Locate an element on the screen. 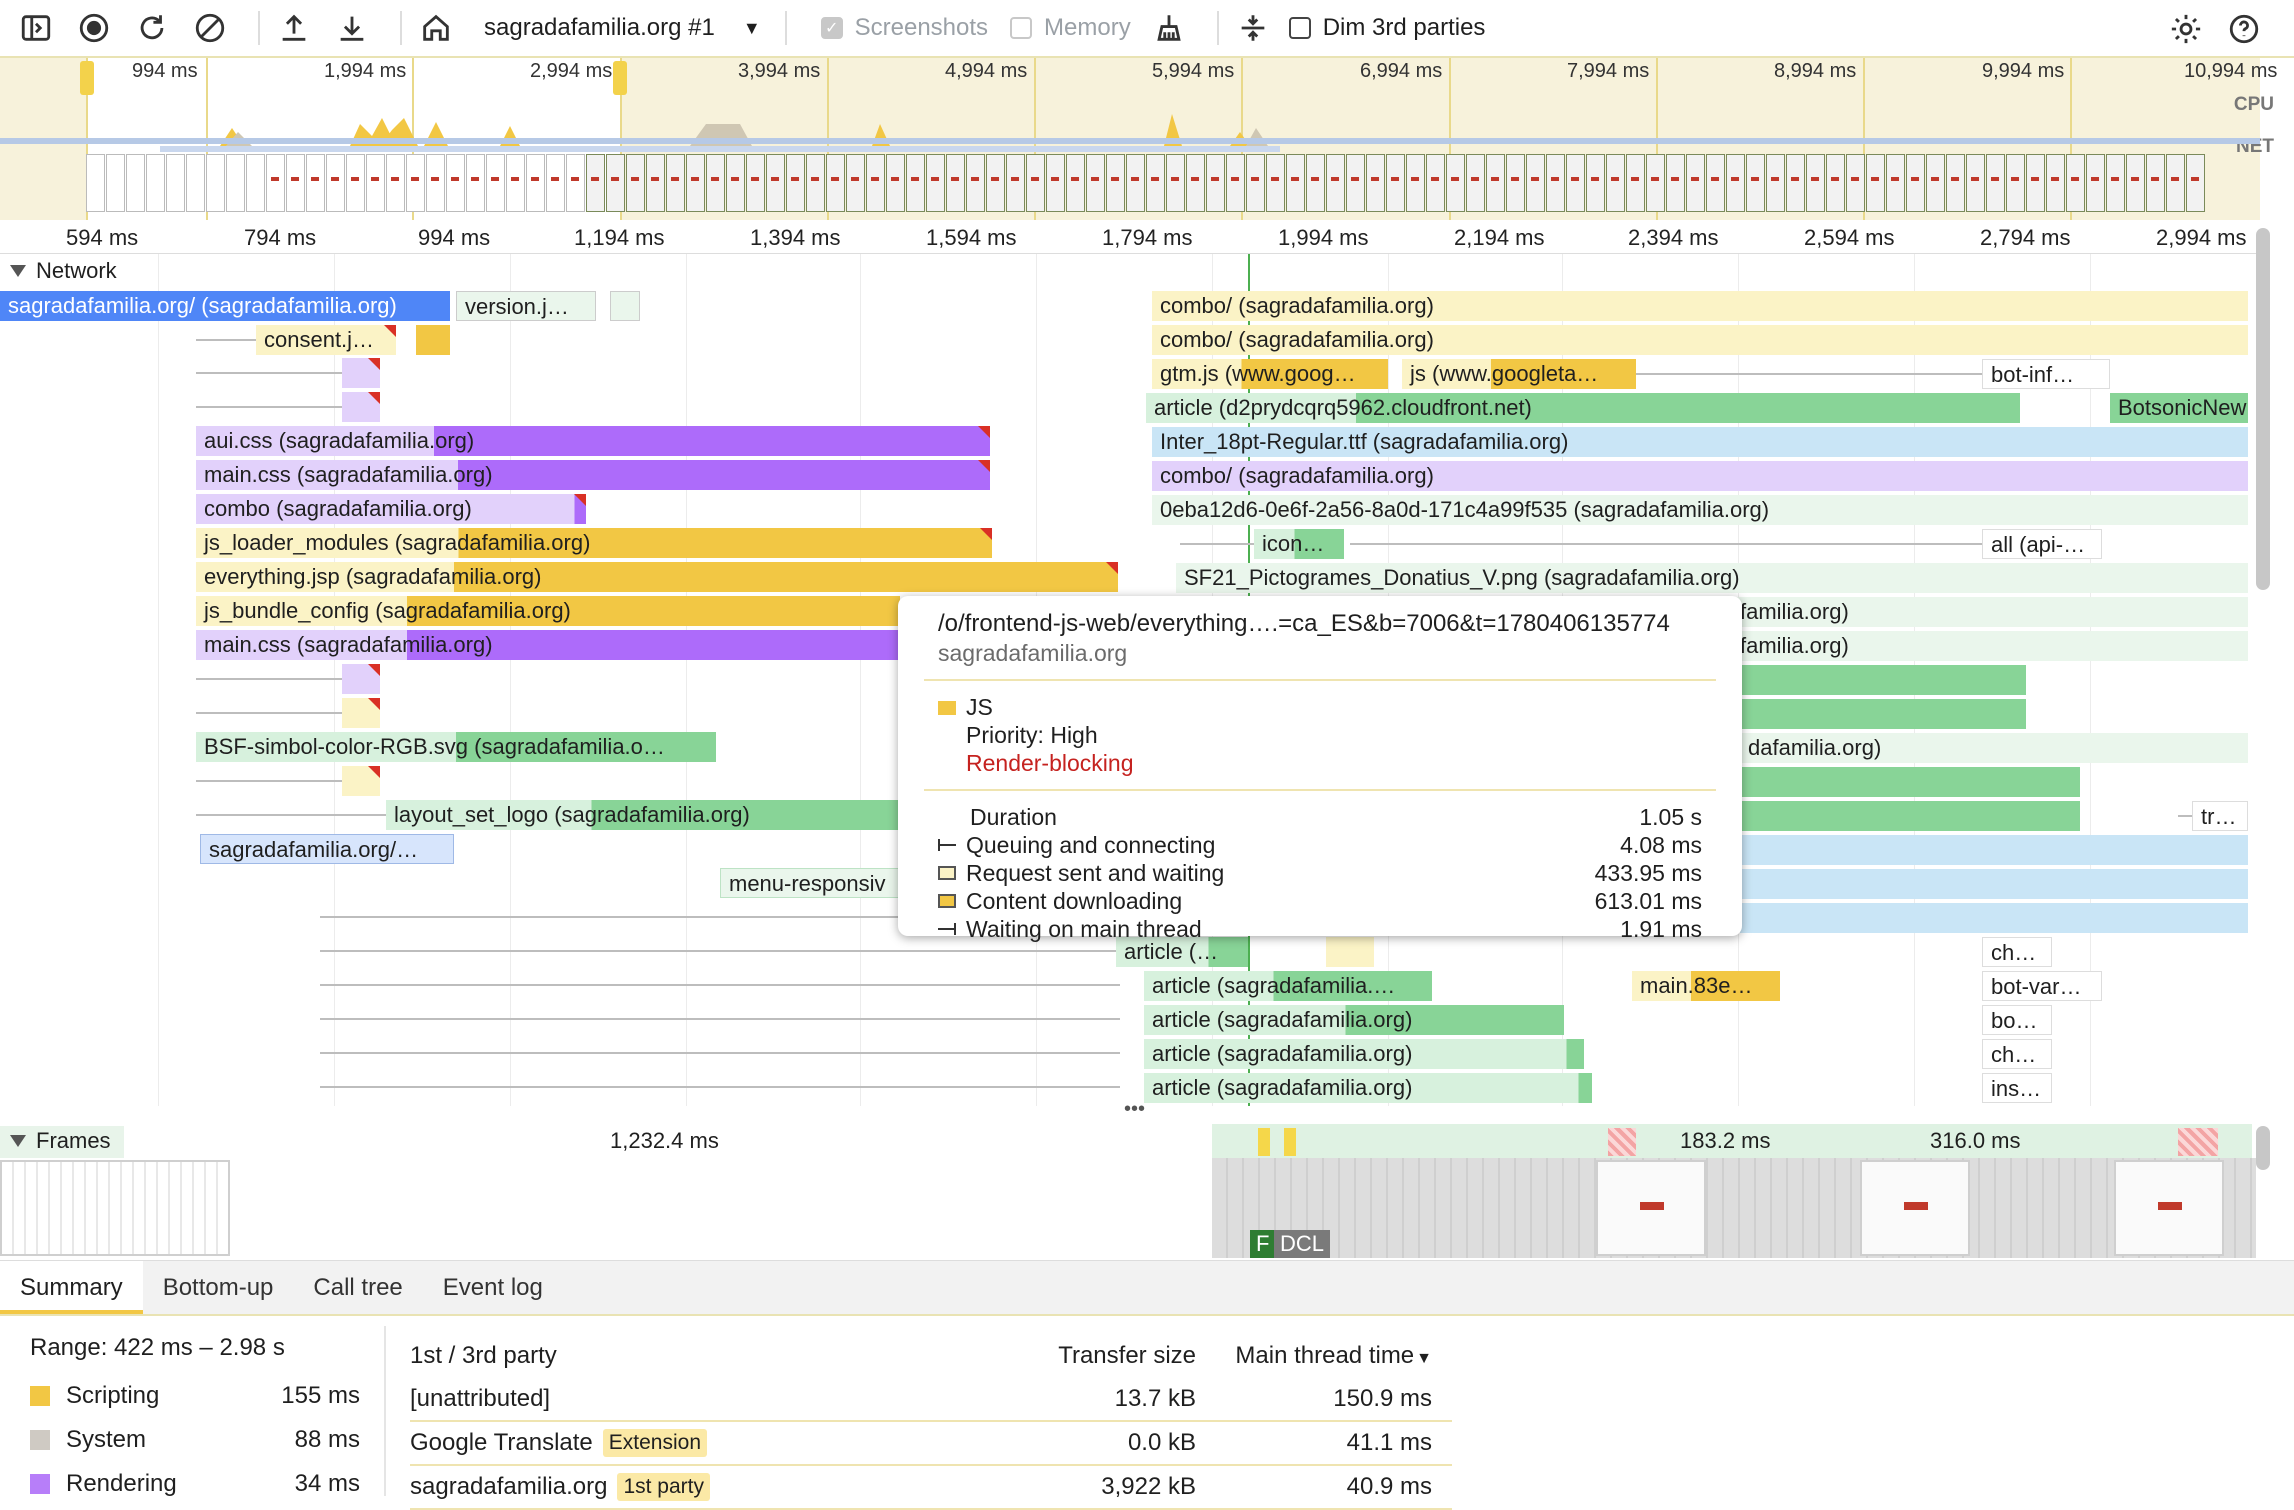 Image resolution: width=2294 pixels, height=1510 pixels. download-button is located at coordinates (352, 28).